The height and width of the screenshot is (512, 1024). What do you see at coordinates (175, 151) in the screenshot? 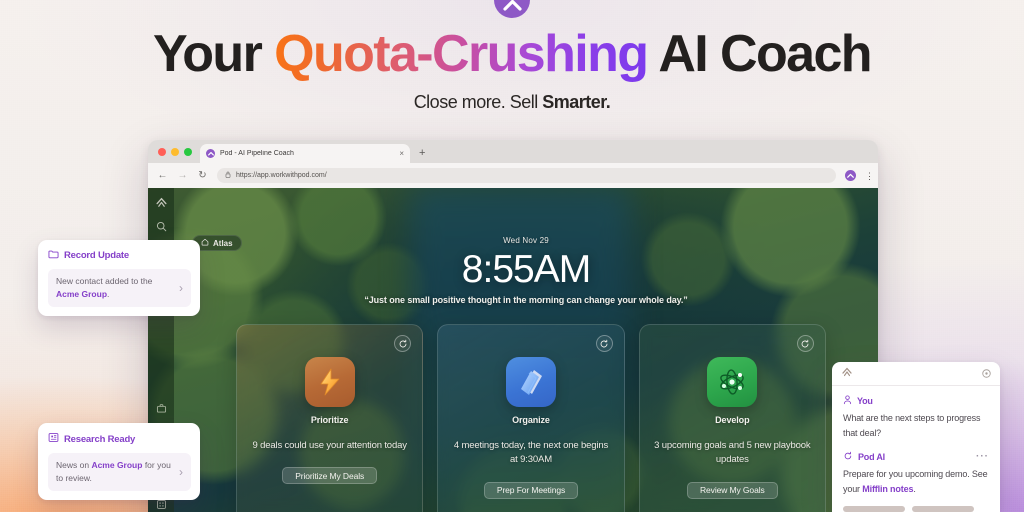
I see `minimize-window-button` at bounding box center [175, 151].